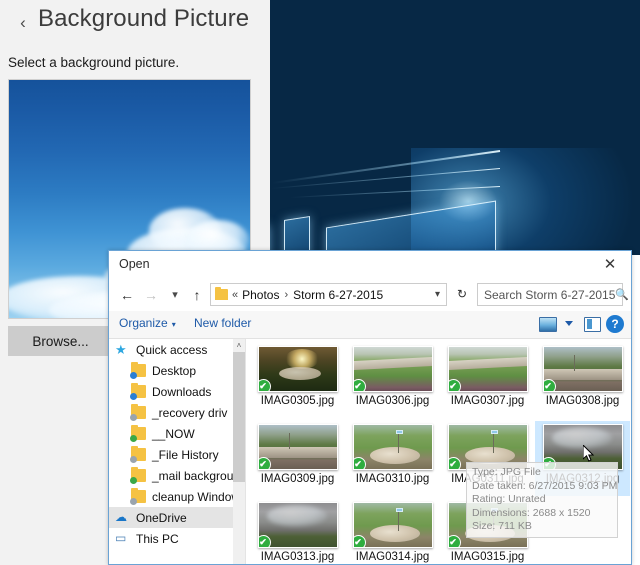 Image resolution: width=640 pixels, height=565 pixels. I want to click on file-item: ✔ IMAG0309.jpg, so click(297, 458).